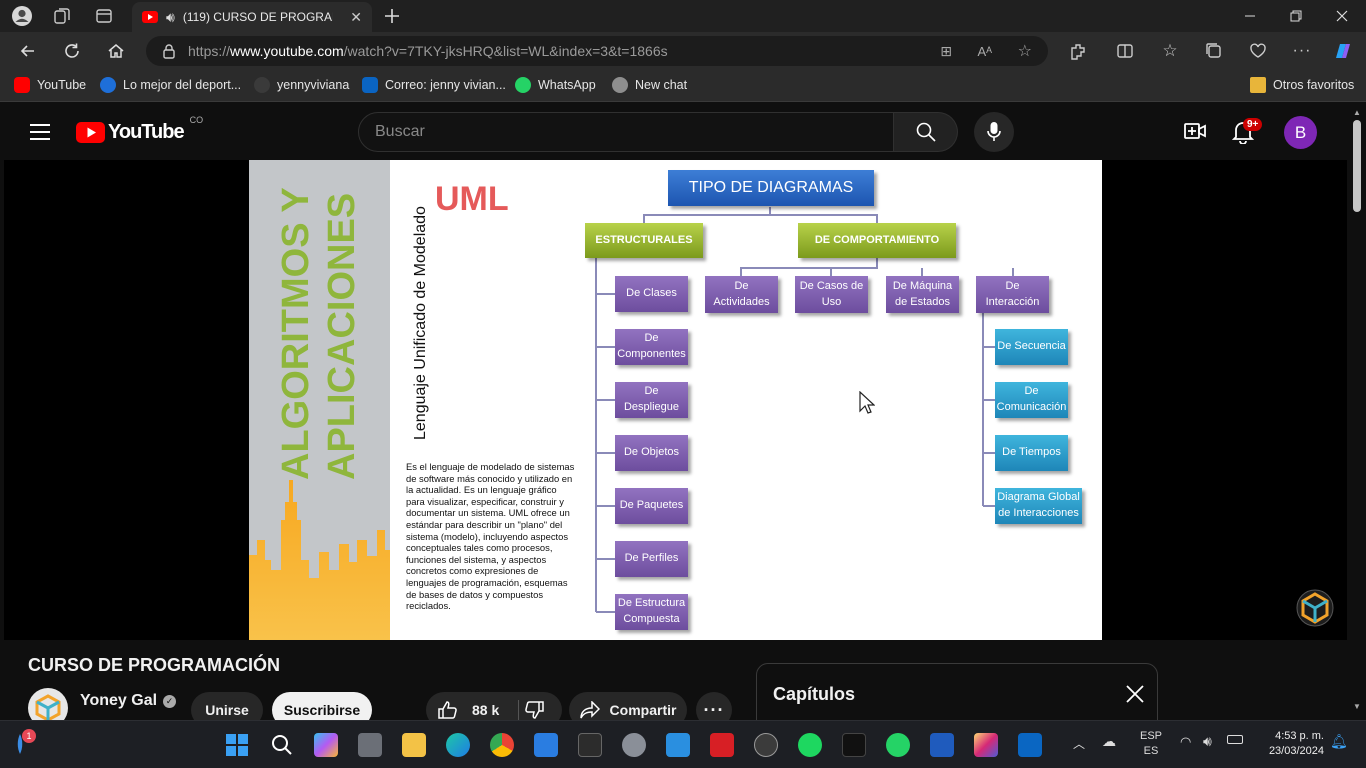 This screenshot has height=768, width=1366. Describe the element at coordinates (1079, 743) in the screenshot. I see `show-hidden-icons-icon: ︿` at that location.